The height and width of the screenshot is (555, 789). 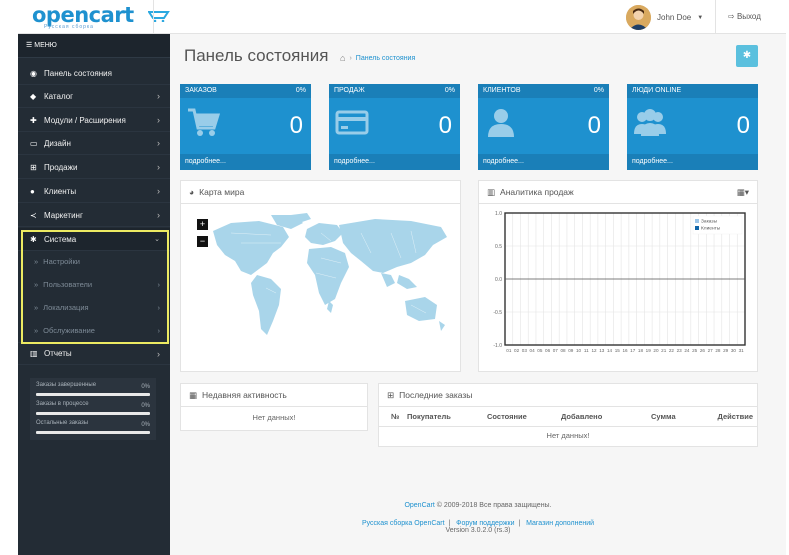 What do you see at coordinates (650, 122) in the screenshot?
I see `users-icon` at bounding box center [650, 122].